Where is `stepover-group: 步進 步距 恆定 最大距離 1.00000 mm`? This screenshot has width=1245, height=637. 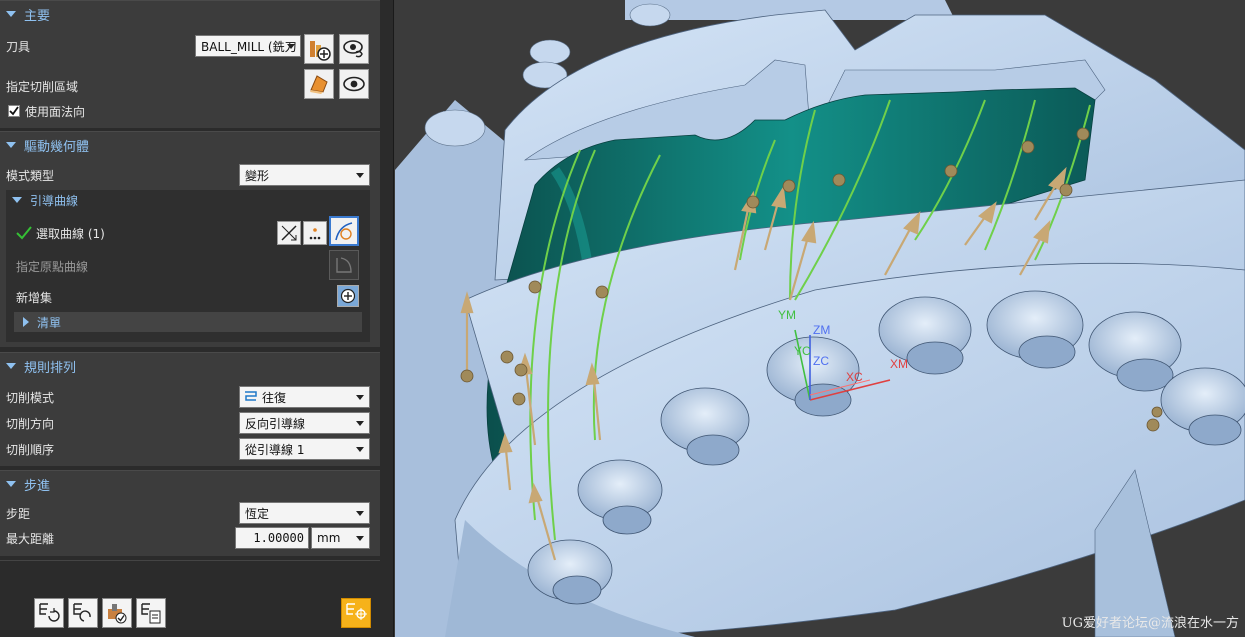
stepover-group: 步進 步距 恆定 最大距離 1.00000 mm is located at coordinates (190, 513).